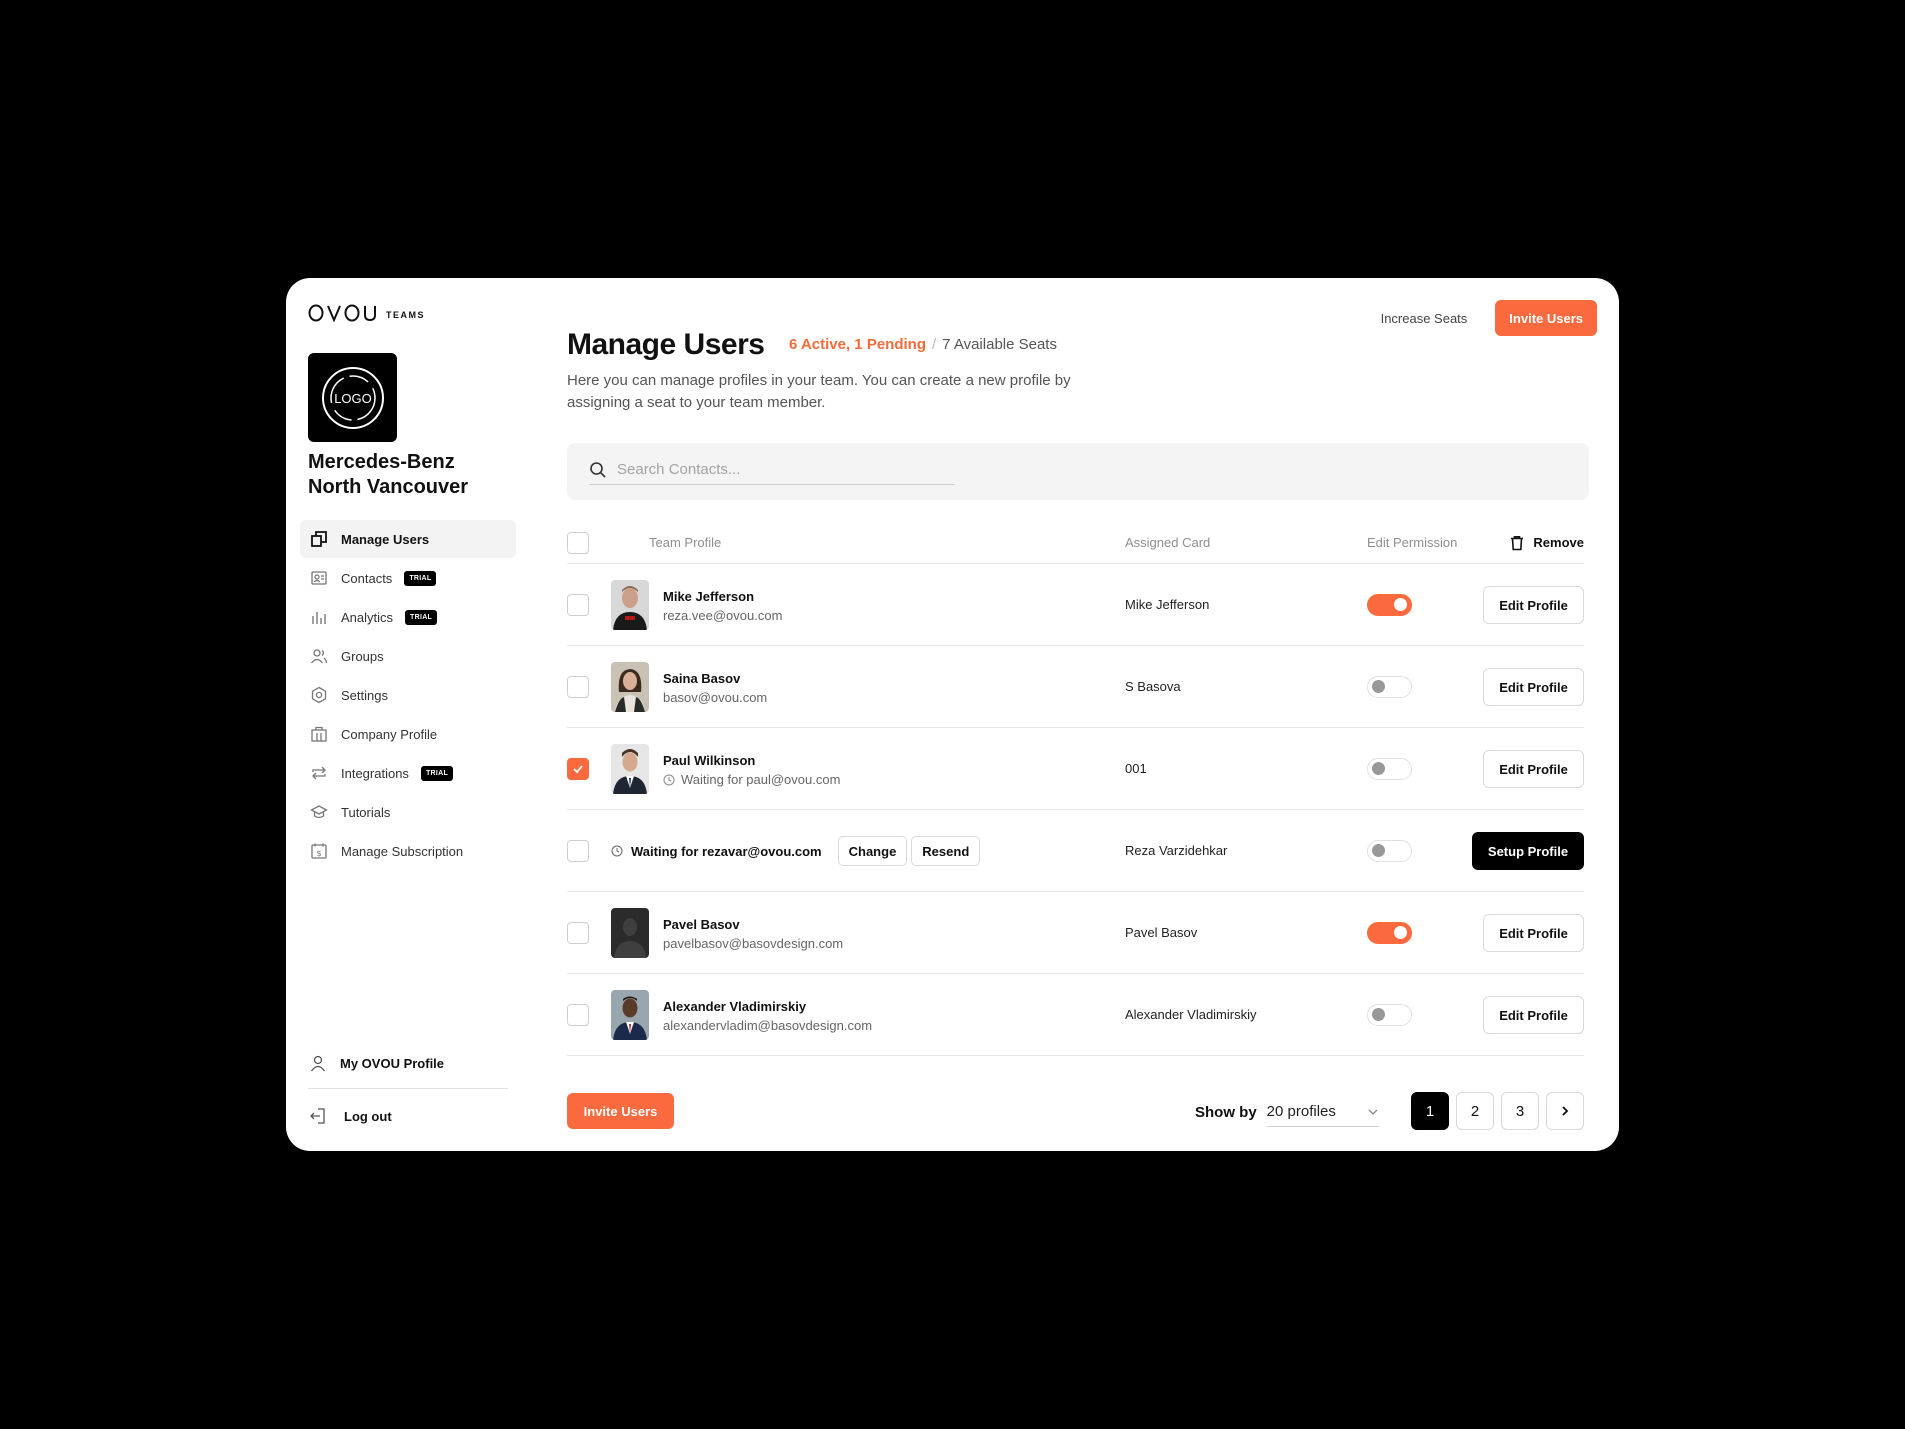 This screenshot has height=1429, width=1905. What do you see at coordinates (367, 617) in the screenshot?
I see `sidebar-item-label: Analytics` at bounding box center [367, 617].